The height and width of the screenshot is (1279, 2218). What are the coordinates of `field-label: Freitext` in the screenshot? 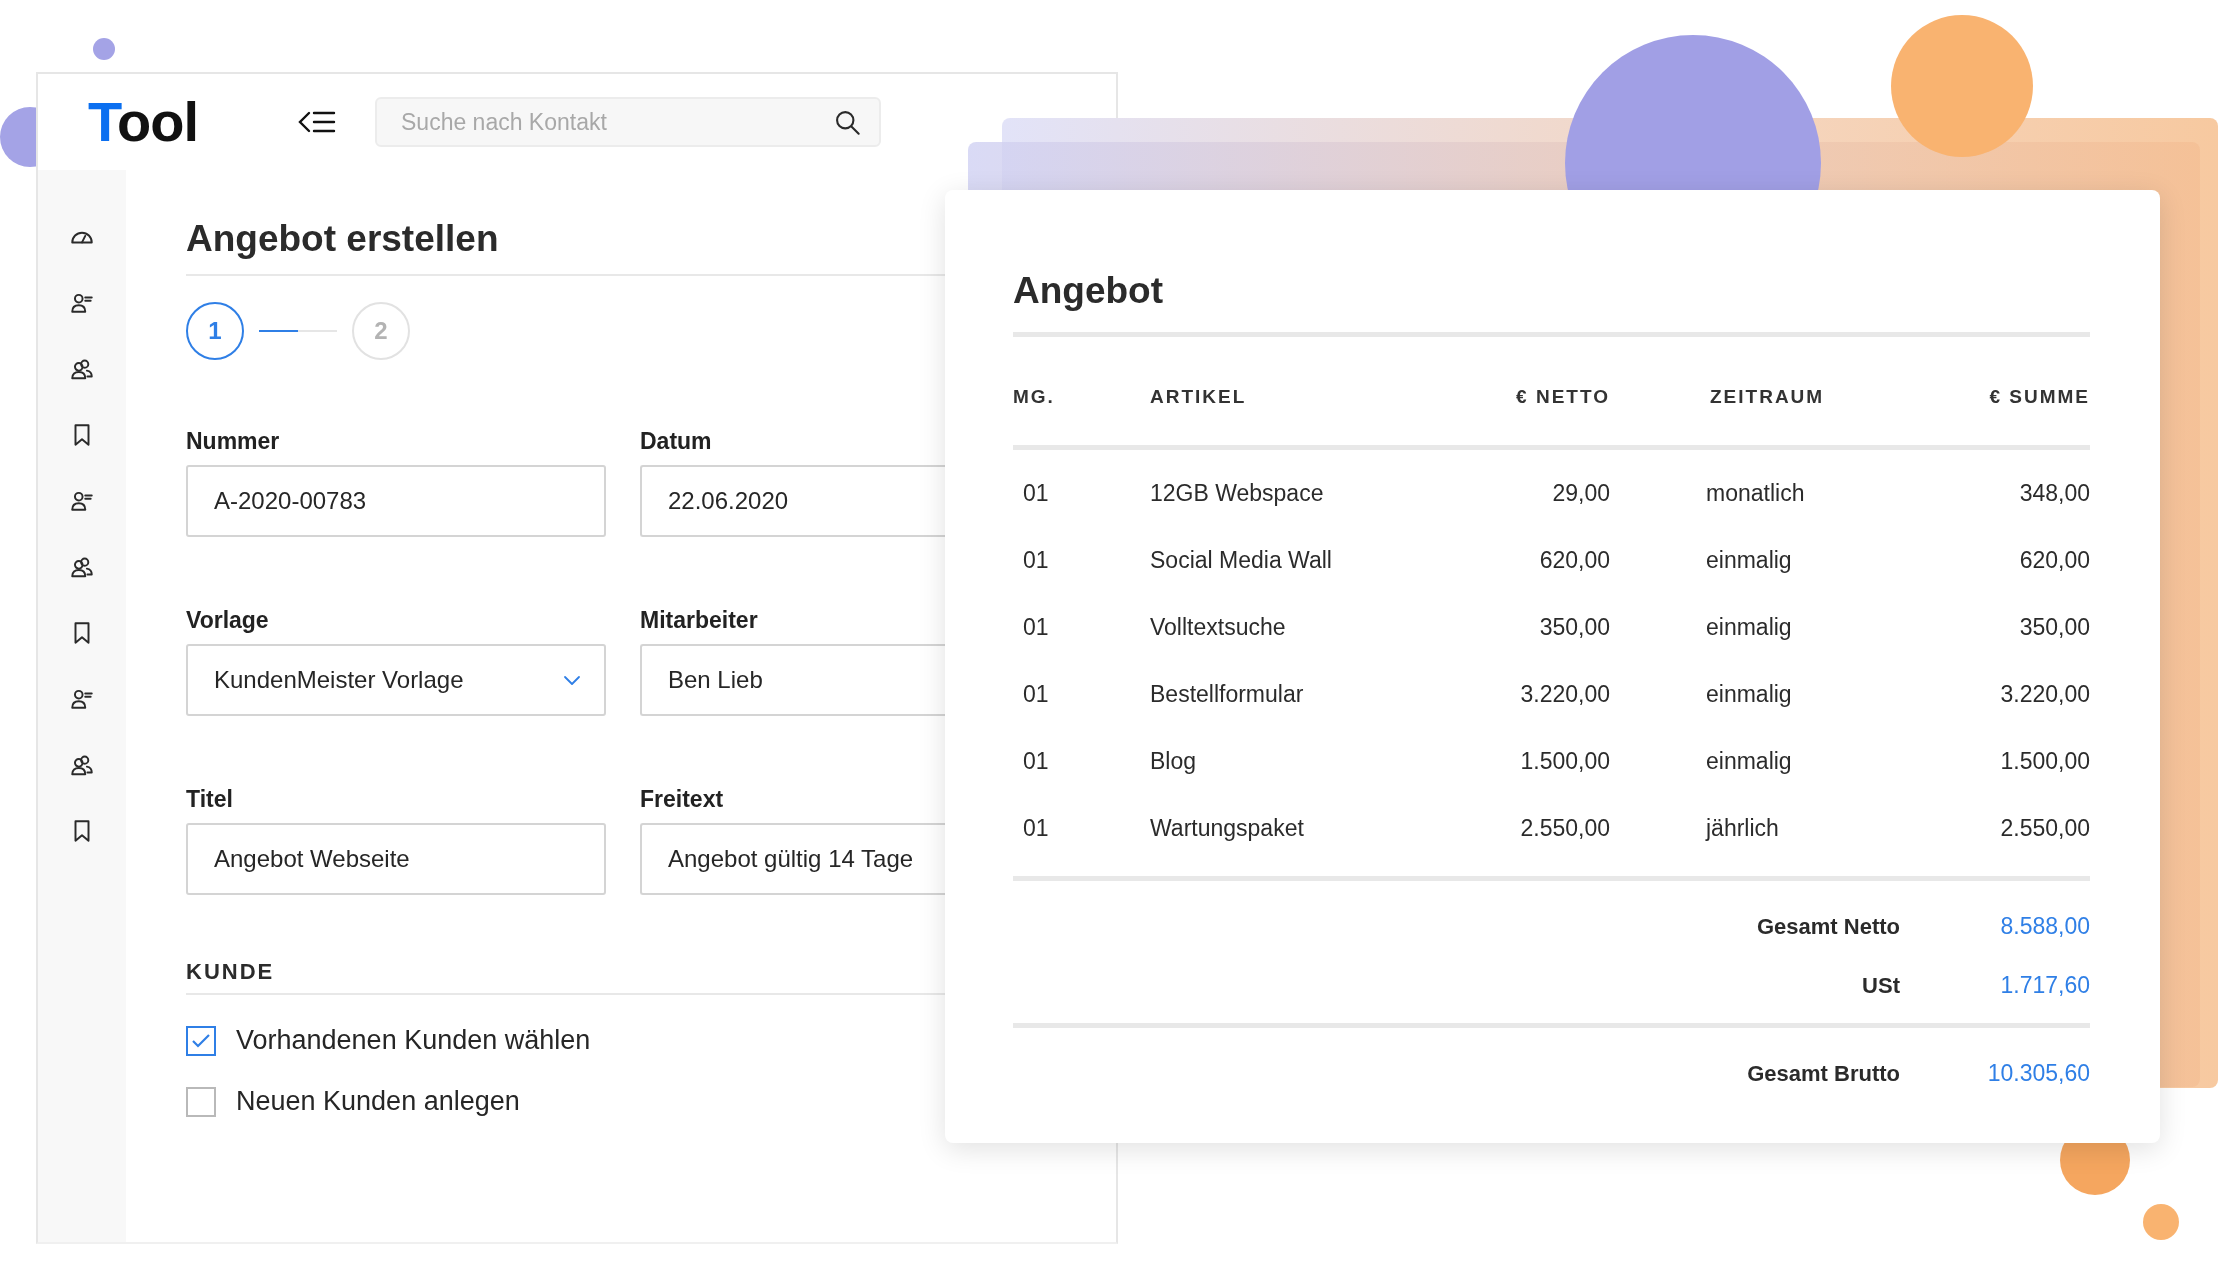 It's located at (682, 799).